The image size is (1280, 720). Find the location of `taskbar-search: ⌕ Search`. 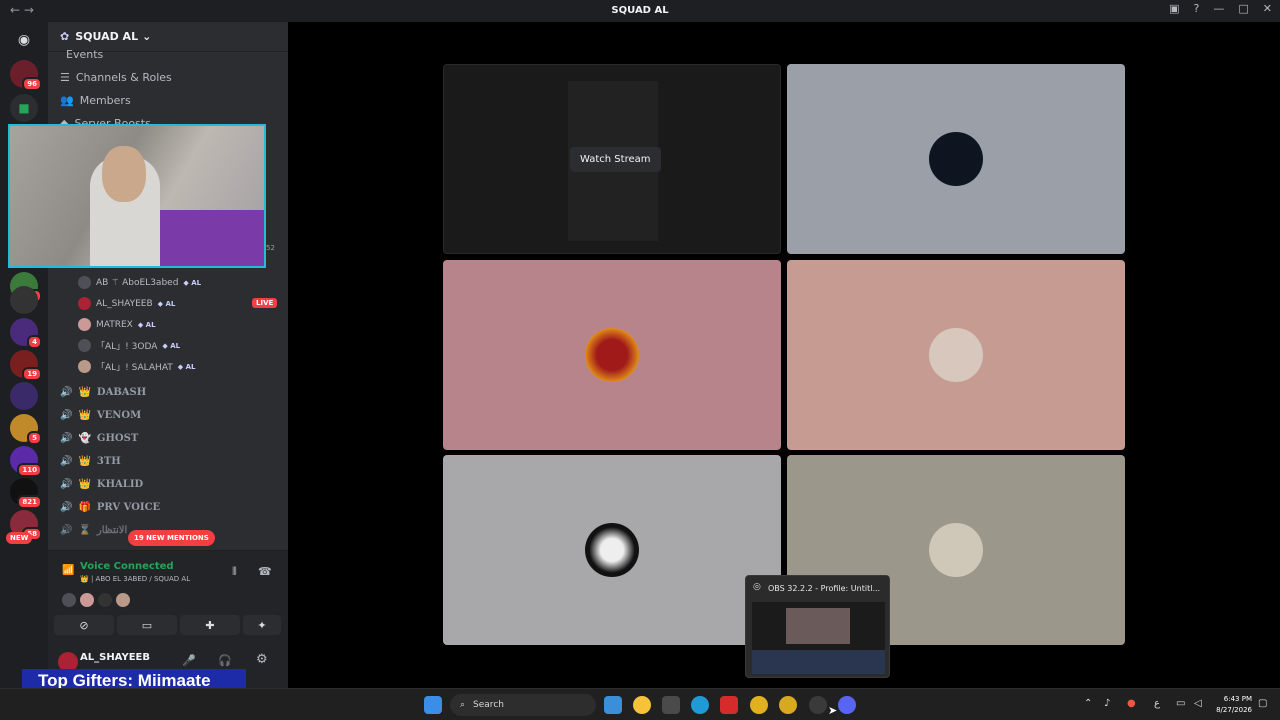

taskbar-search: ⌕ Search is located at coordinates (523, 705).